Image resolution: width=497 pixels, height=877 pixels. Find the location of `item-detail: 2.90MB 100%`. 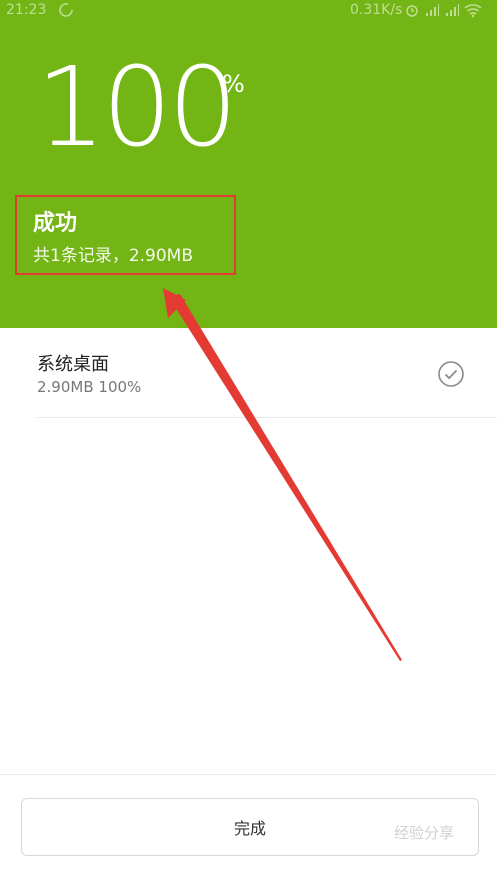

item-detail: 2.90MB 100% is located at coordinates (89, 387).